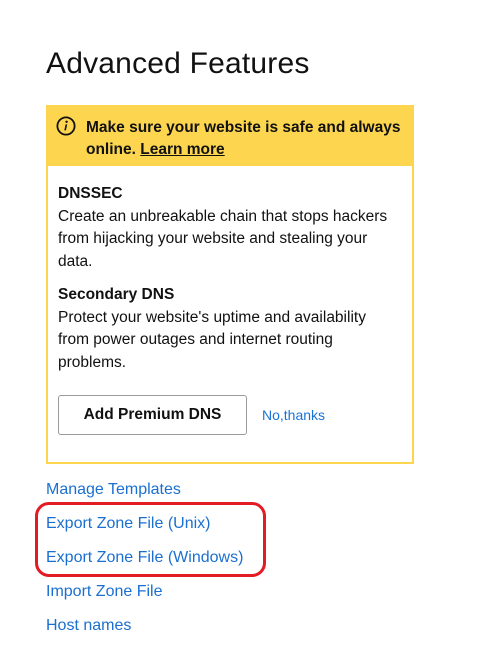 The width and height of the screenshot is (481, 651). What do you see at coordinates (116, 294) in the screenshot?
I see `feature-title-secondary-dns: Secondary DNS` at bounding box center [116, 294].